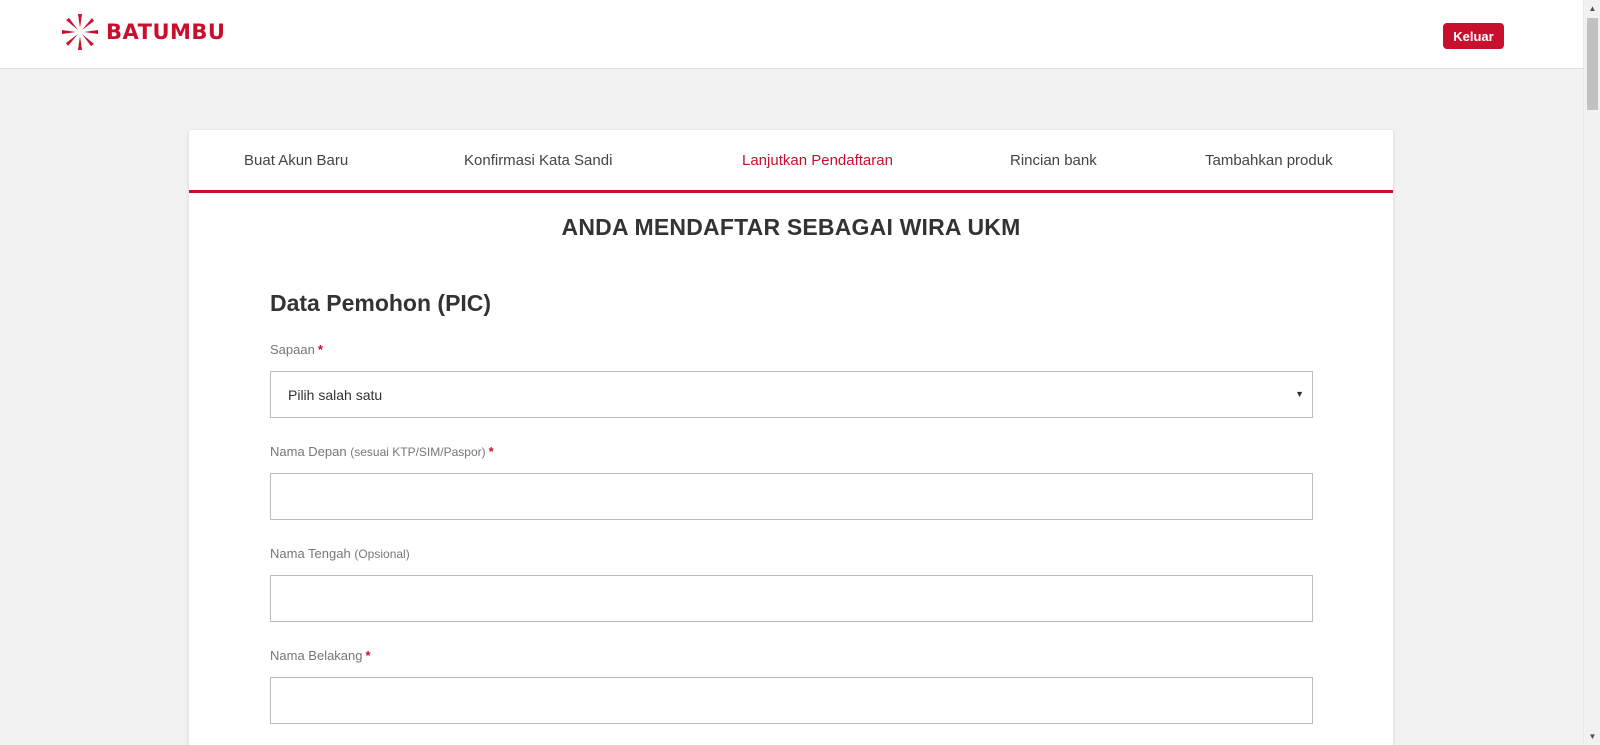 This screenshot has width=1600, height=745. What do you see at coordinates (335, 394) in the screenshot?
I see `salutation-selected-value: Pilih salah satu` at bounding box center [335, 394].